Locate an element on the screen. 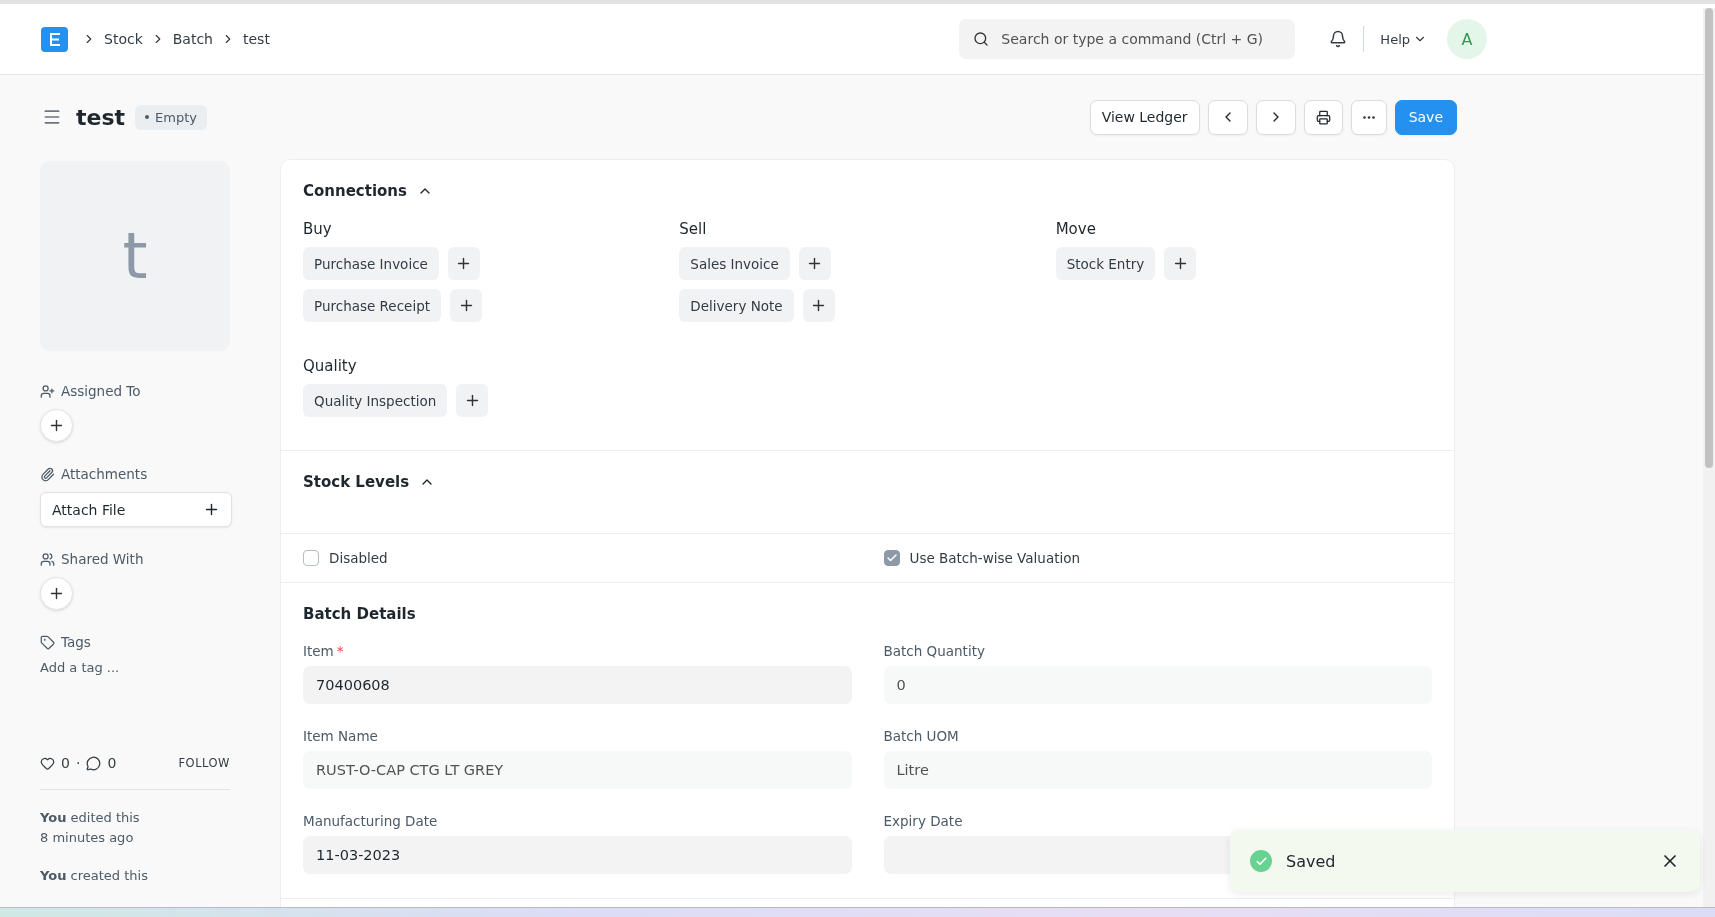 Image resolution: width=1715 pixels, height=917 pixels. comment-count: 0 is located at coordinates (112, 763).